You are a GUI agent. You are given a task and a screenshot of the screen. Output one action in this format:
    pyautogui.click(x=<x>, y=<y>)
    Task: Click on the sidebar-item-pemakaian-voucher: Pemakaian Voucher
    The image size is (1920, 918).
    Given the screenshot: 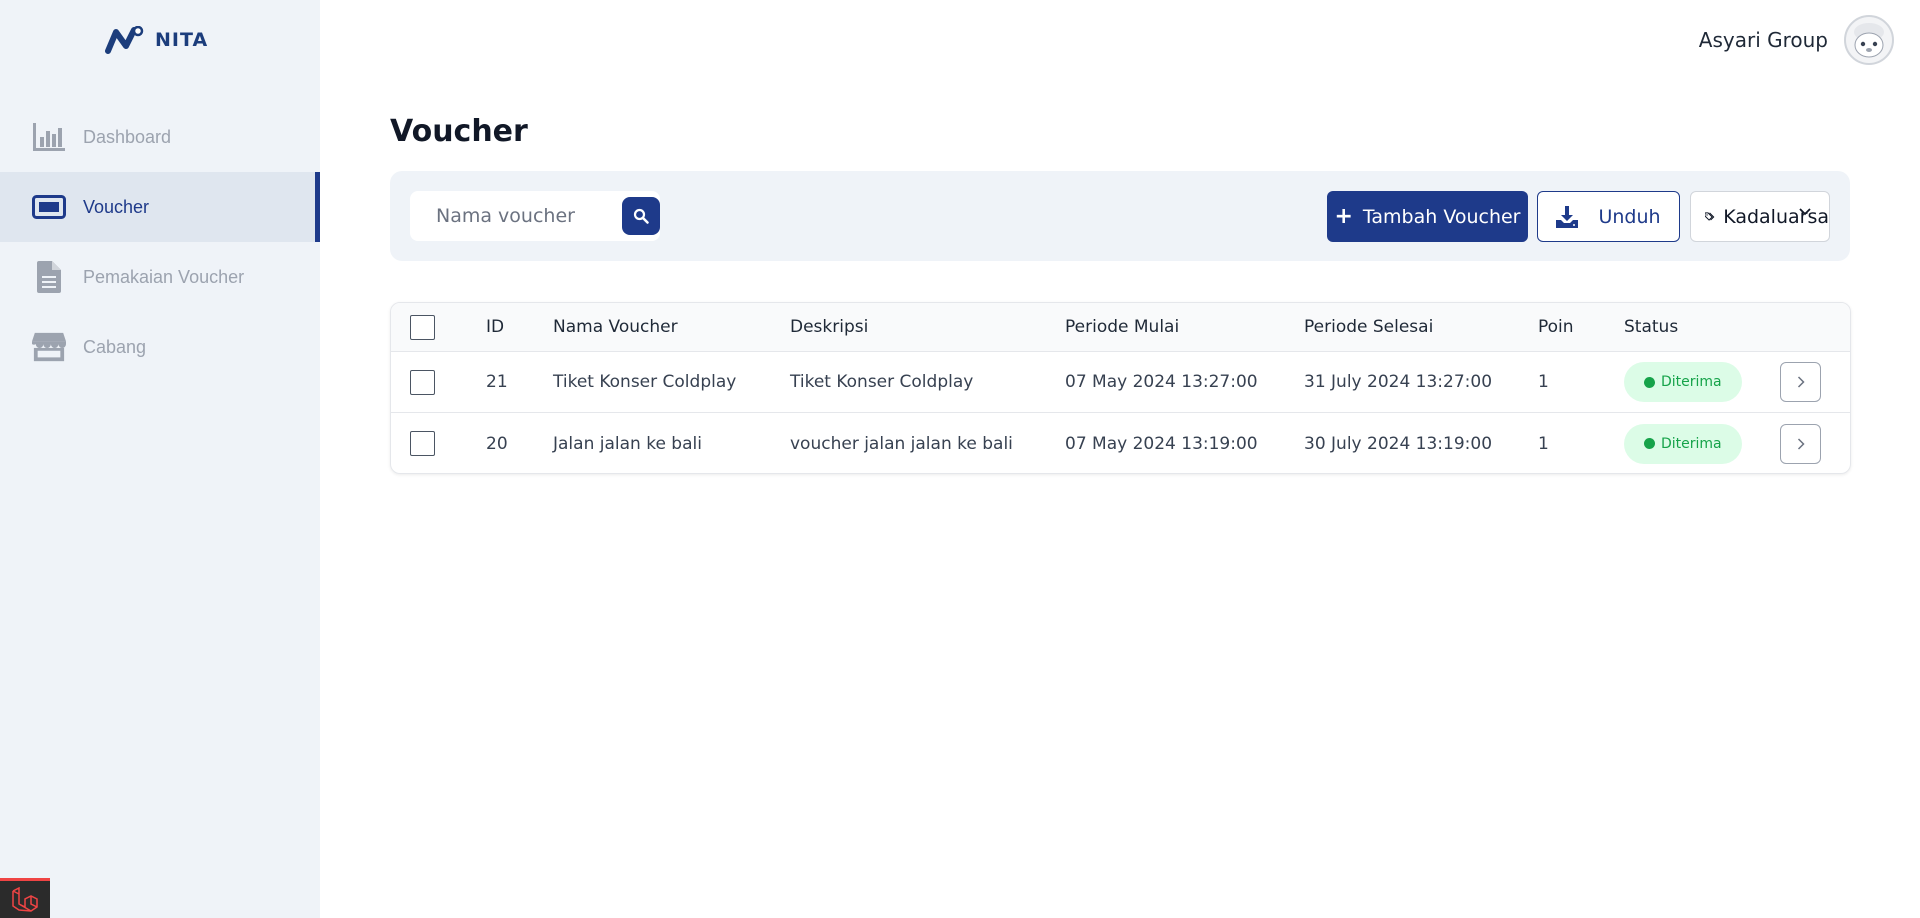 What is the action you would take?
    pyautogui.click(x=160, y=277)
    